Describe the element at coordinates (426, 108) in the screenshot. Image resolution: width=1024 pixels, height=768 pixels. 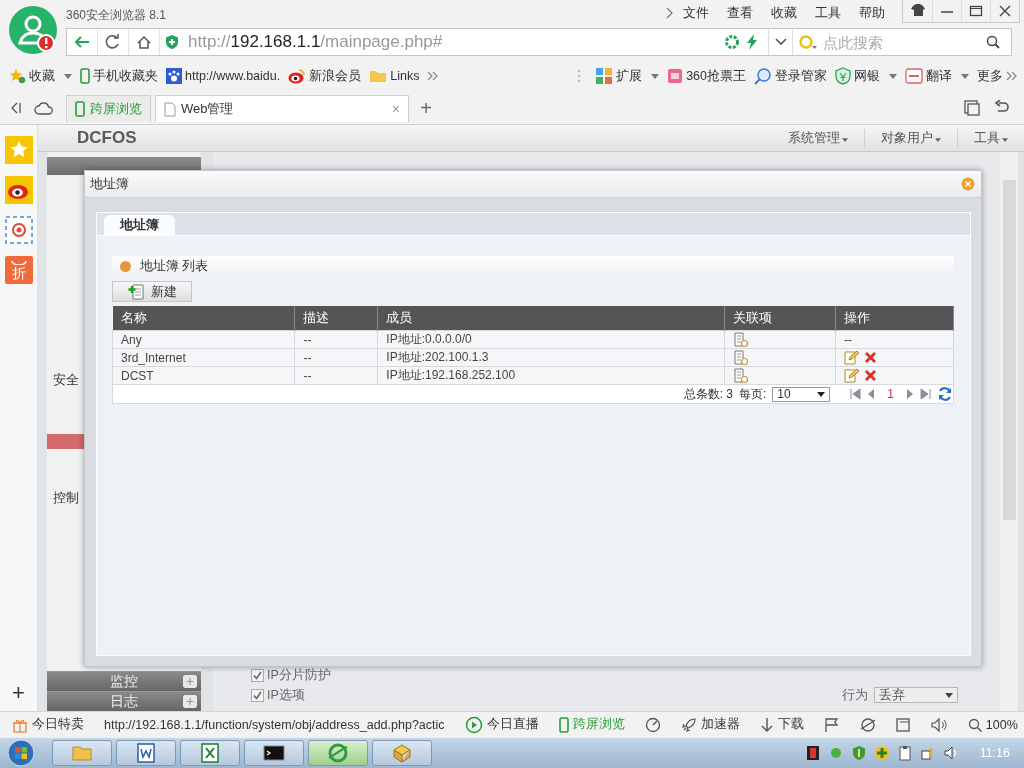
I see `new-tab-button: +` at that location.